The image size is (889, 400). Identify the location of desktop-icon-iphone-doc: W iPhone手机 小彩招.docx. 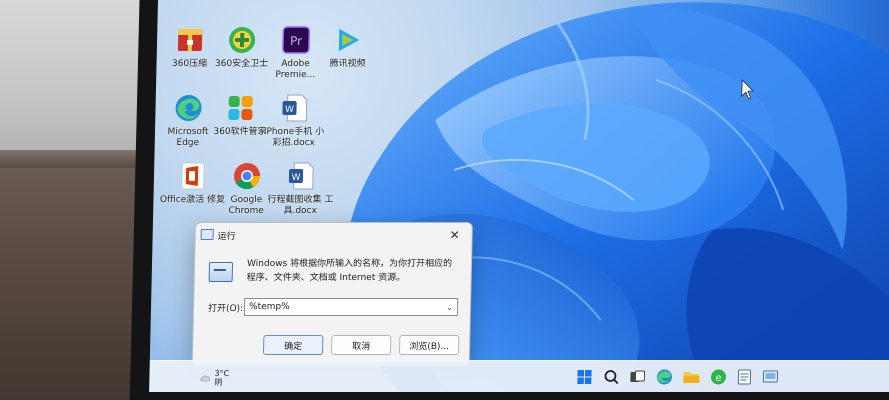
(294, 120).